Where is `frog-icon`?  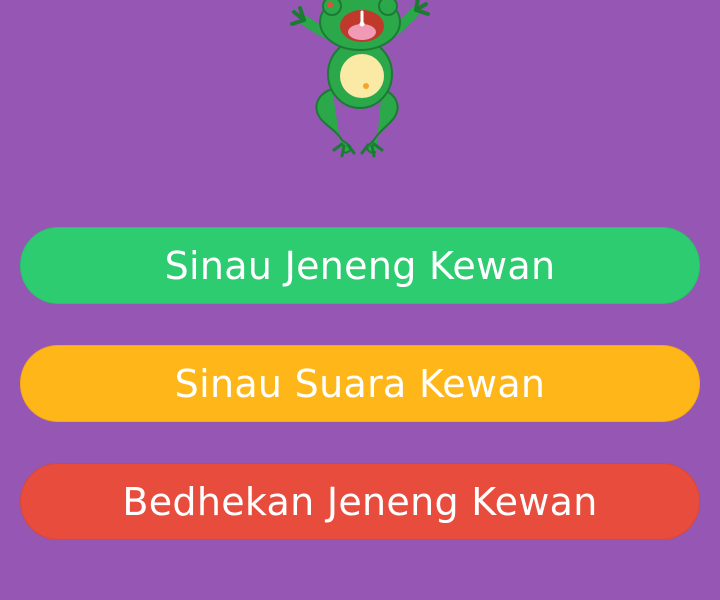
frog-icon is located at coordinates (360, 79).